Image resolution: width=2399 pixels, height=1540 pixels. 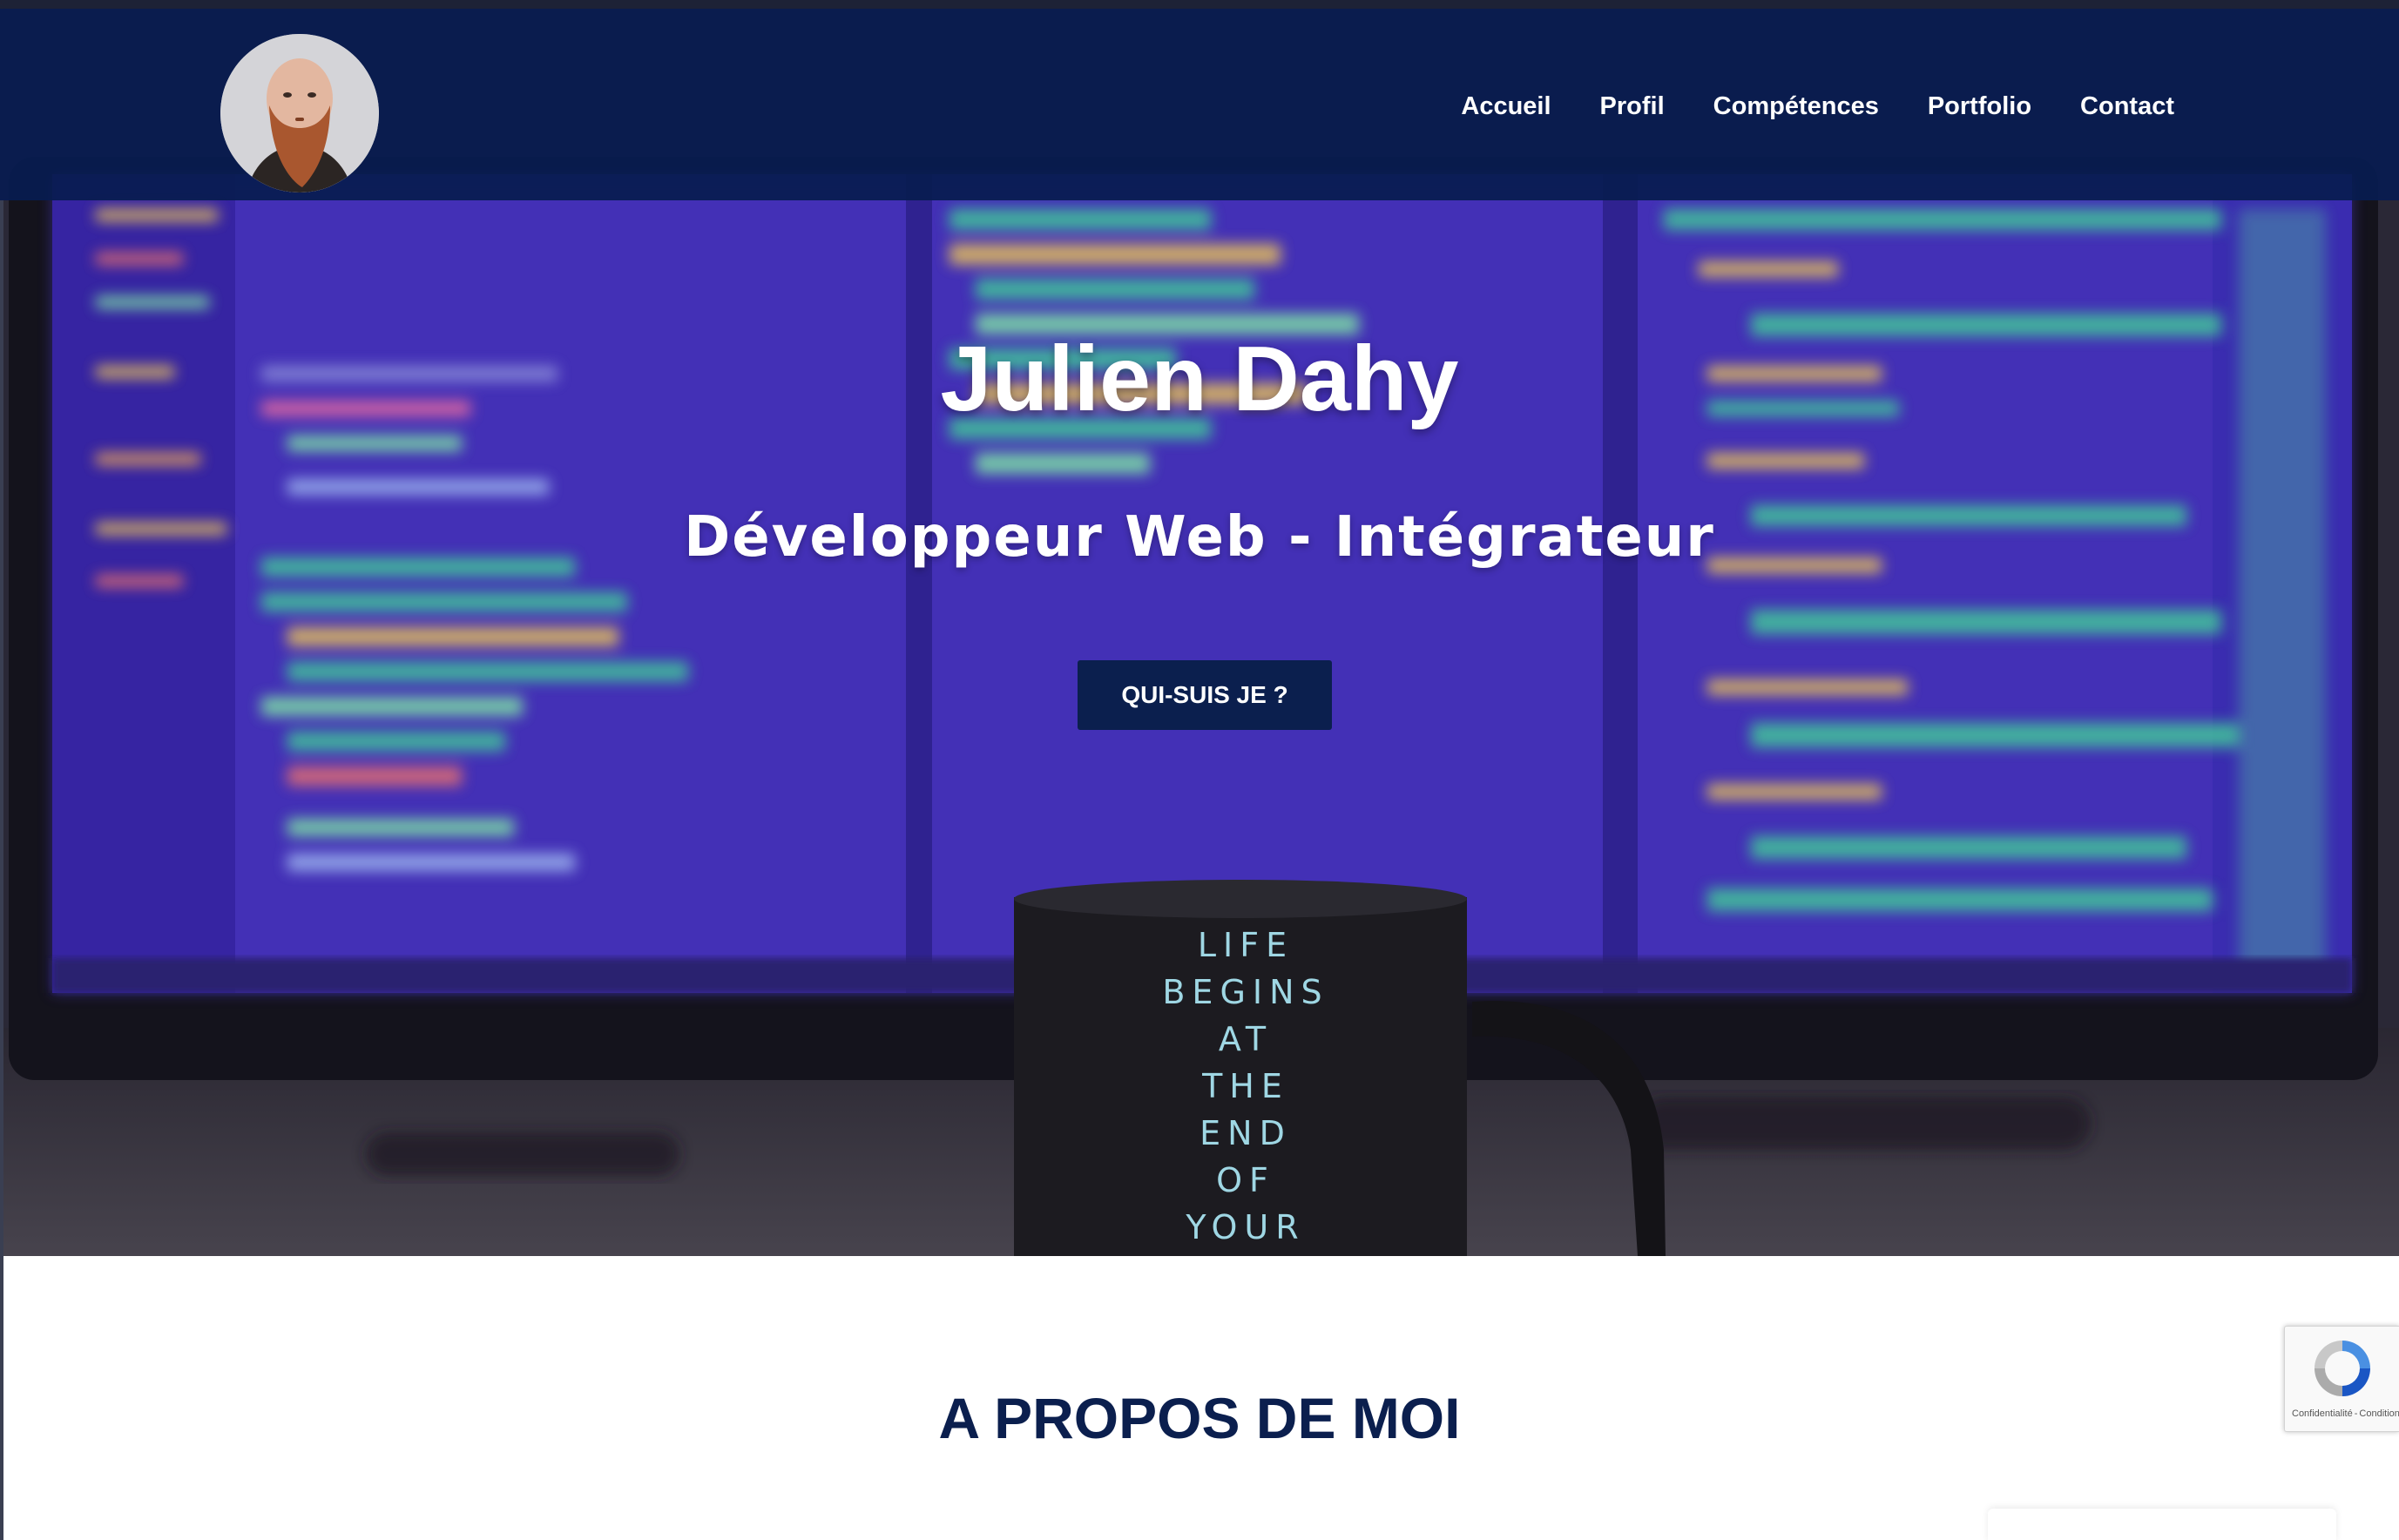 I want to click on mug-line: LIFE, so click(x=1245, y=945).